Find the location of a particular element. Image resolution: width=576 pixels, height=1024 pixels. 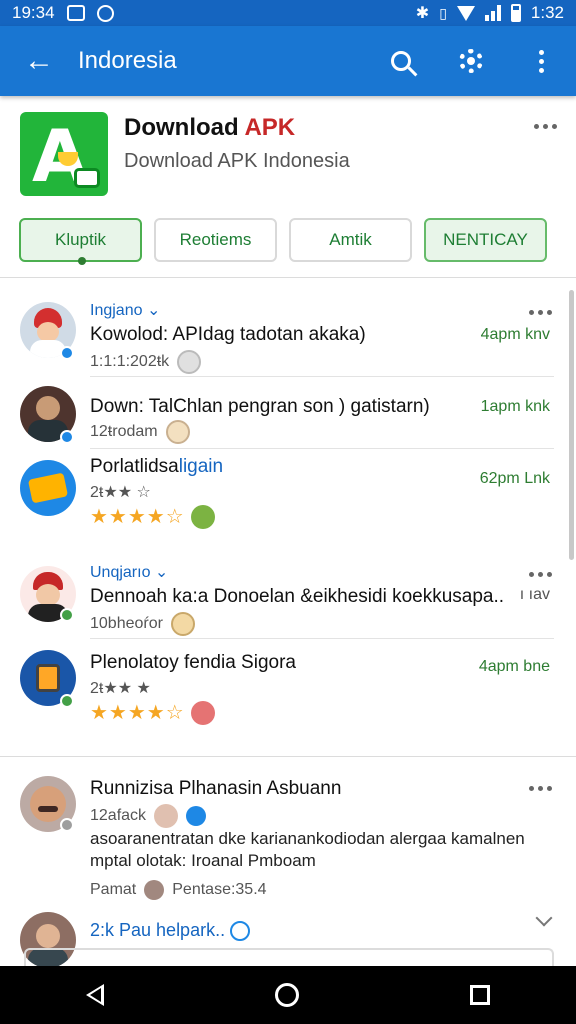

post-username: Ingjano ⌄ is located at coordinates (125, 310).